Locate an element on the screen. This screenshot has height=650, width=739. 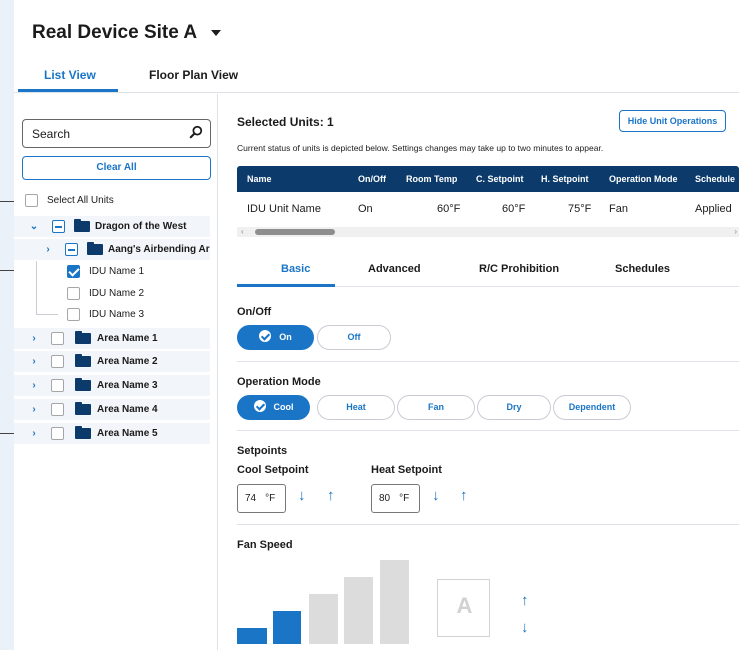
area-label: Area Name 4 is located at coordinates (127, 409).